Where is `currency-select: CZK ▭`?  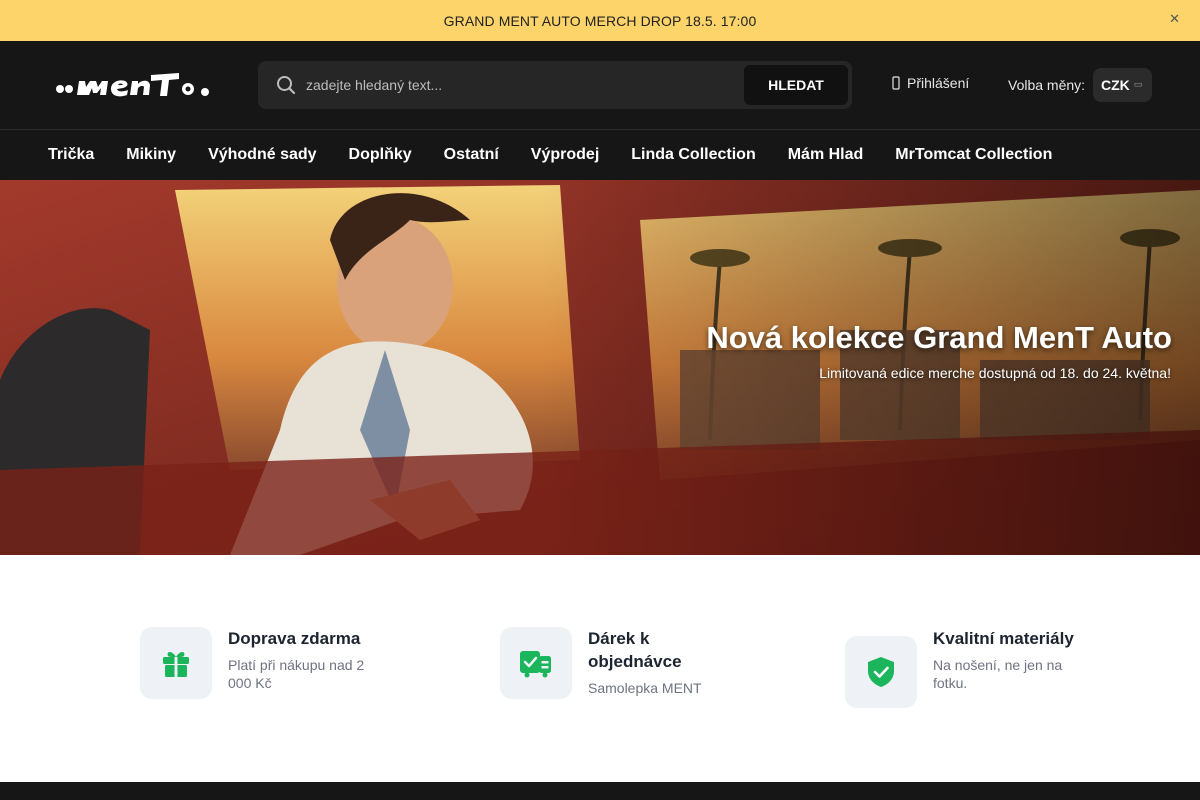 currency-select: CZK ▭ is located at coordinates (1122, 85).